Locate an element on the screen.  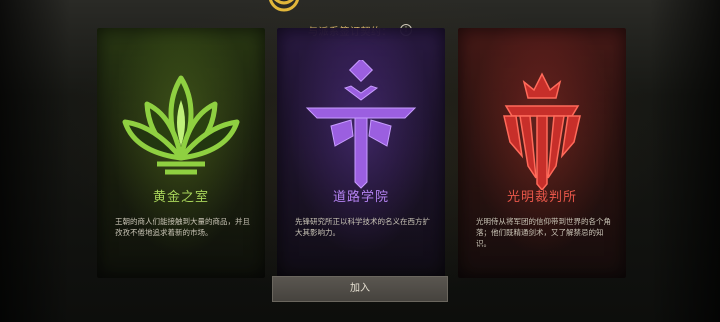
faction-name: 光明裁判所 is located at coordinates (541, 197).